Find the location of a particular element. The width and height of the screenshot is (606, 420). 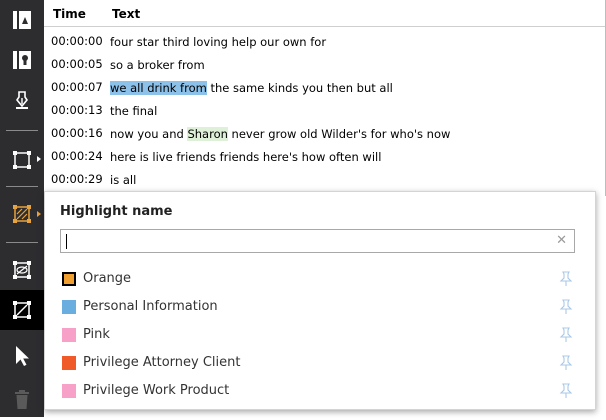

option-label: Pink is located at coordinates (96, 334).